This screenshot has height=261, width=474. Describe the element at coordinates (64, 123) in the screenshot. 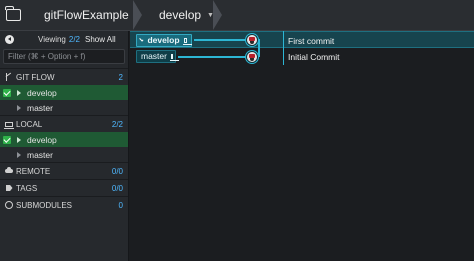

I see `section-local: LOCAL 2/2` at that location.